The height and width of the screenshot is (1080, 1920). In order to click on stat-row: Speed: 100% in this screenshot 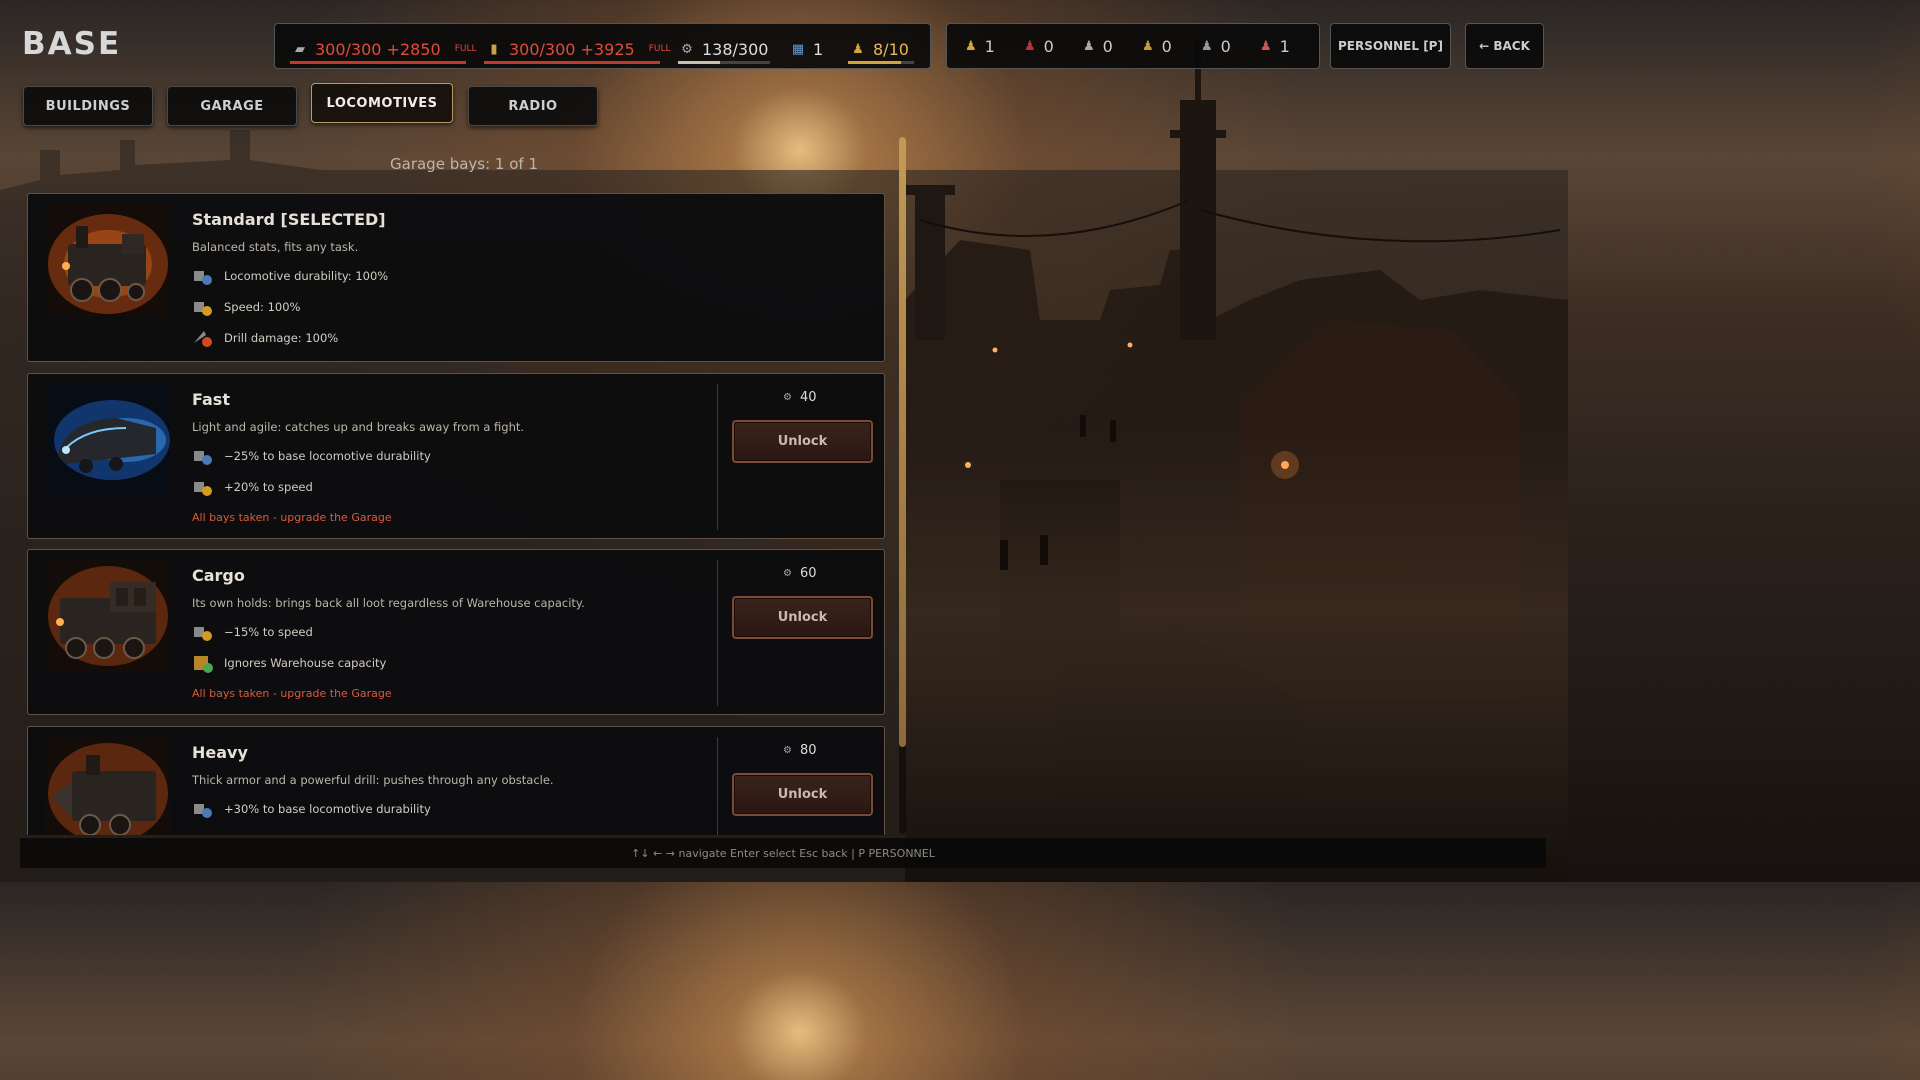, I will do `click(246, 307)`.